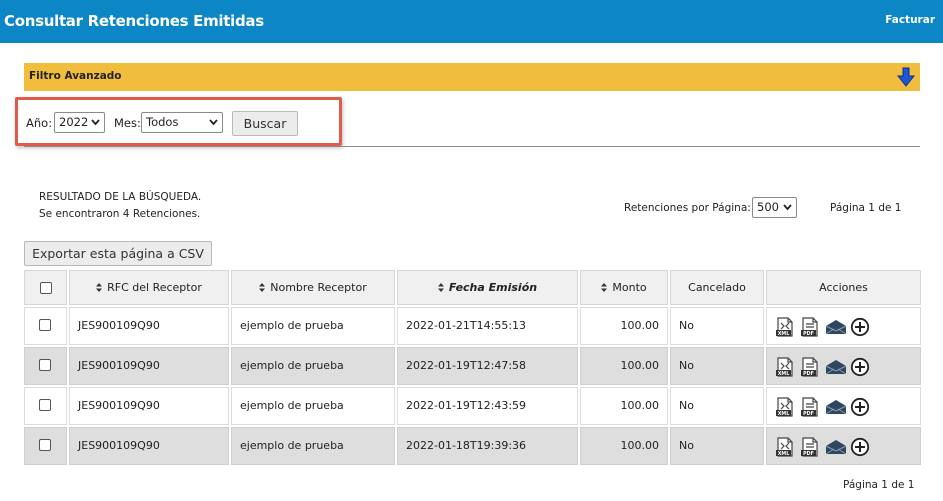 The height and width of the screenshot is (501, 943). I want to click on advanced-filter-label: Filtro Avanzado, so click(75, 76).